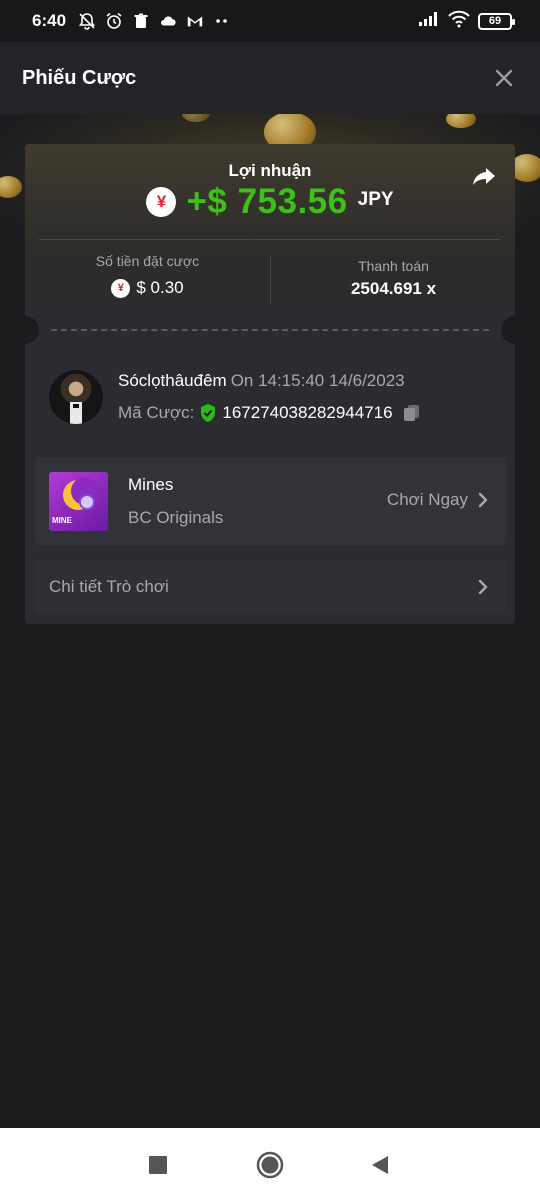 The height and width of the screenshot is (1200, 540). I want to click on home-button, so click(270, 1165).